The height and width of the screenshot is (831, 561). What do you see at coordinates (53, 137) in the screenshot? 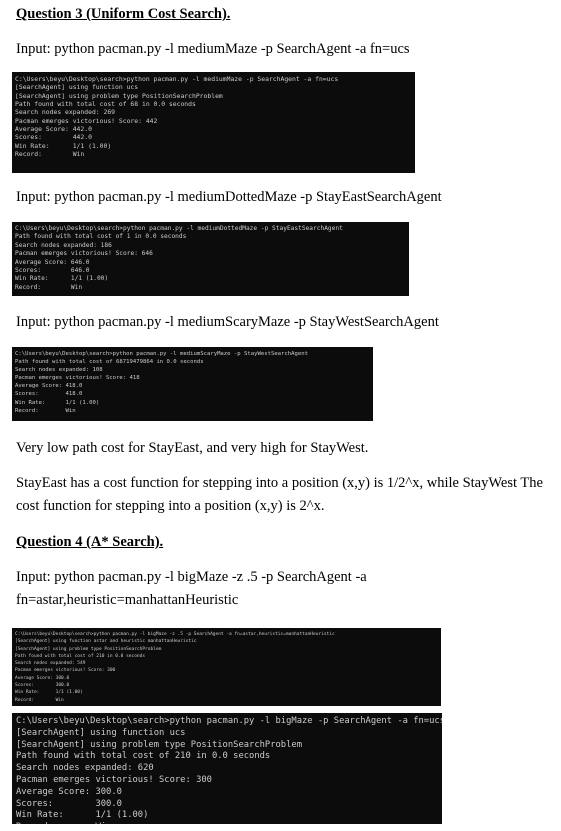
I see `terminal-line: Scores: 442.0` at bounding box center [53, 137].